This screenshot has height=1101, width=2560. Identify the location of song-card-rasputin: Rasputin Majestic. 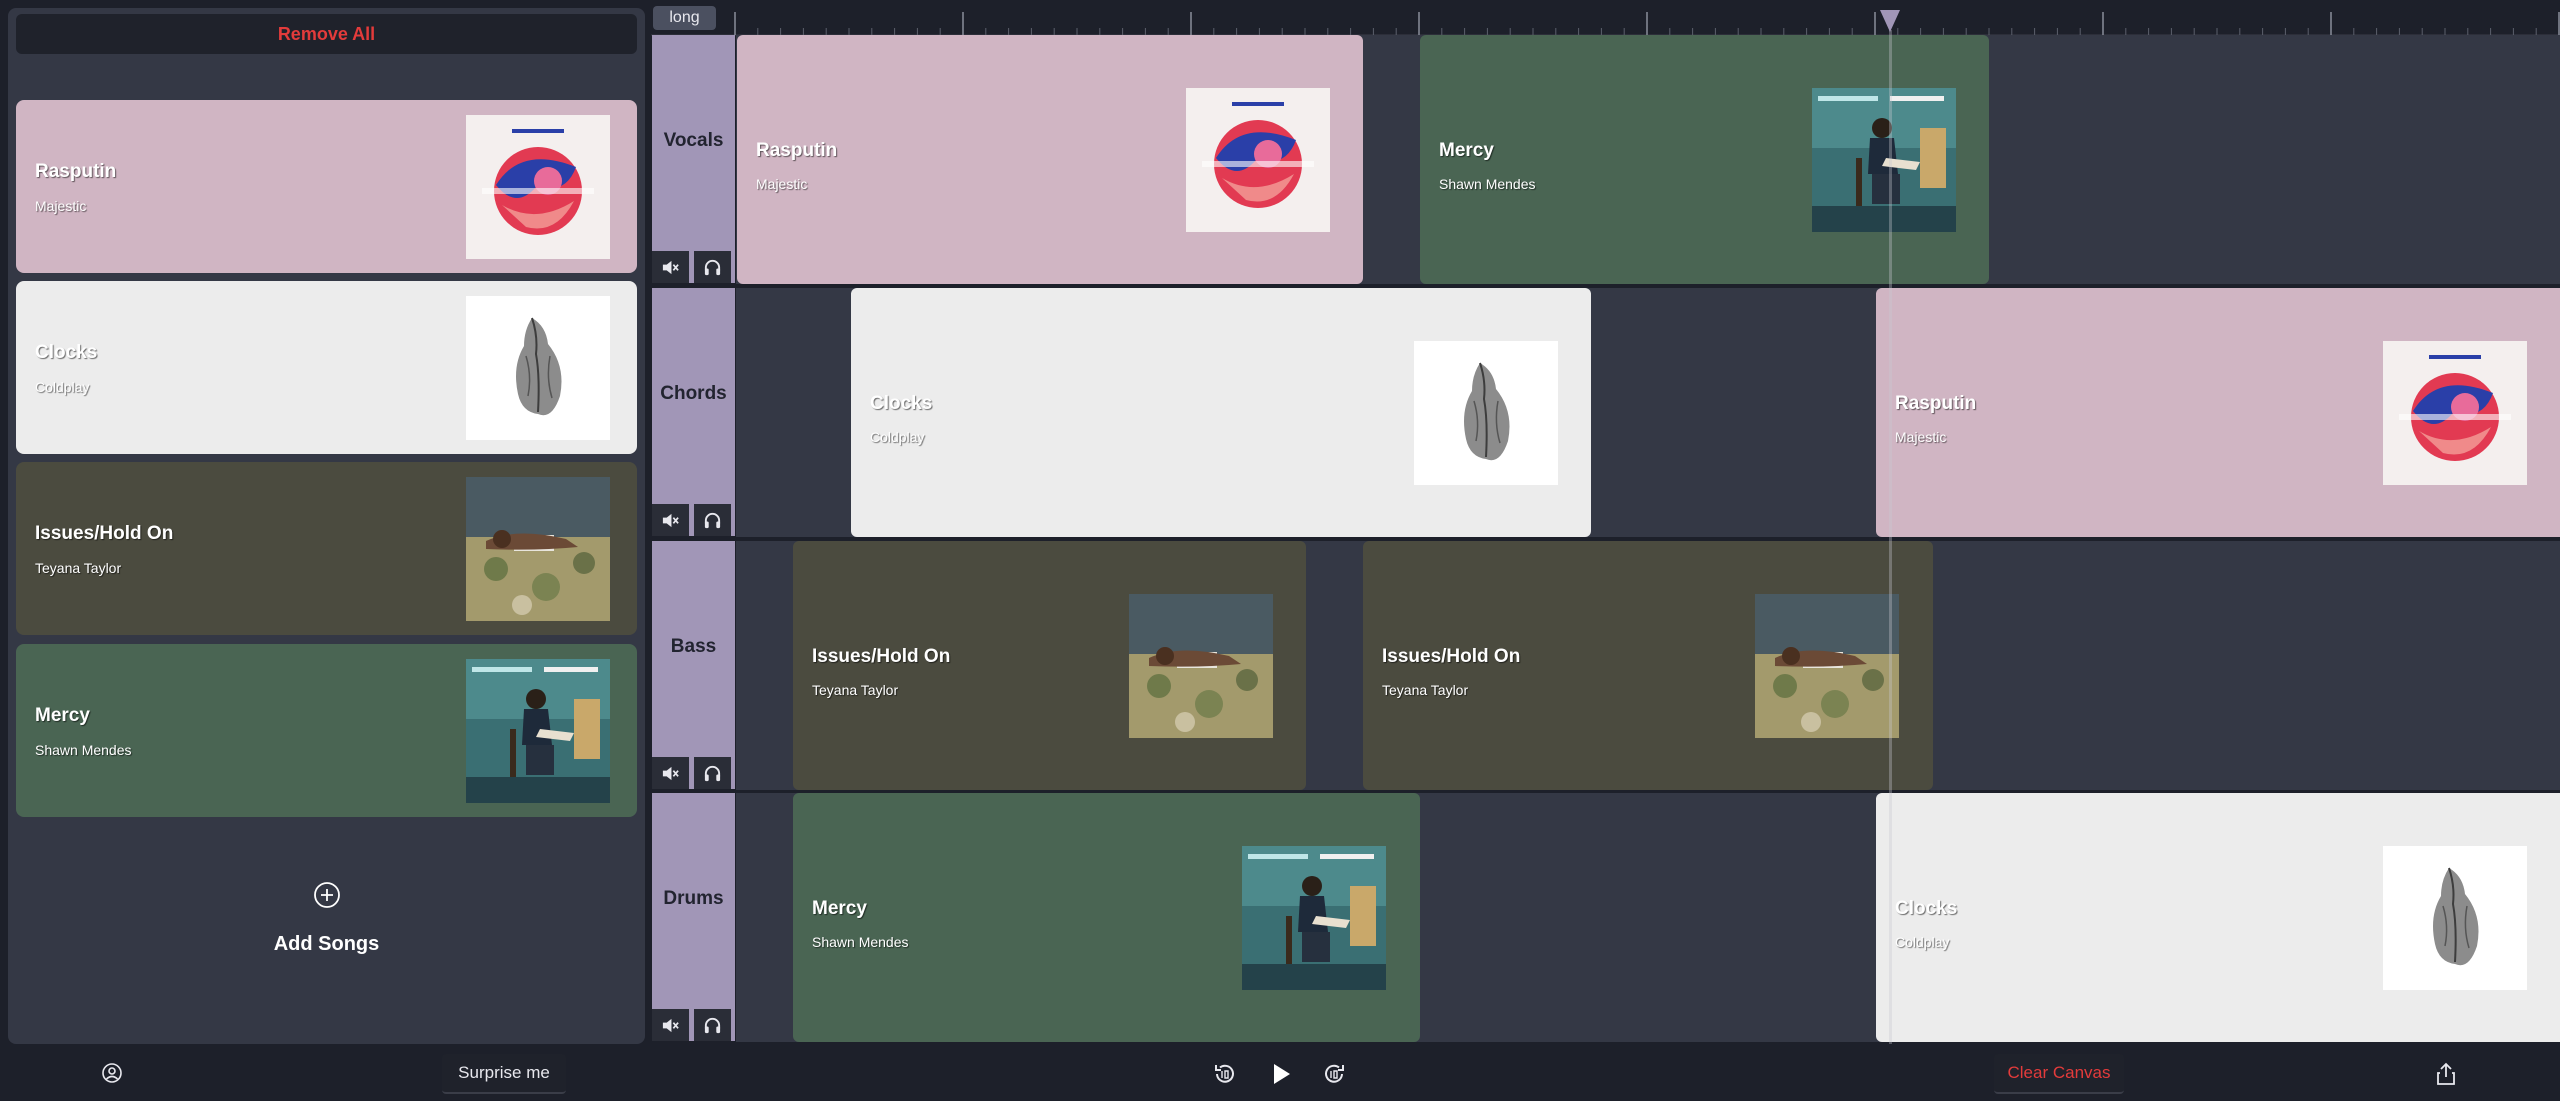
(326, 186).